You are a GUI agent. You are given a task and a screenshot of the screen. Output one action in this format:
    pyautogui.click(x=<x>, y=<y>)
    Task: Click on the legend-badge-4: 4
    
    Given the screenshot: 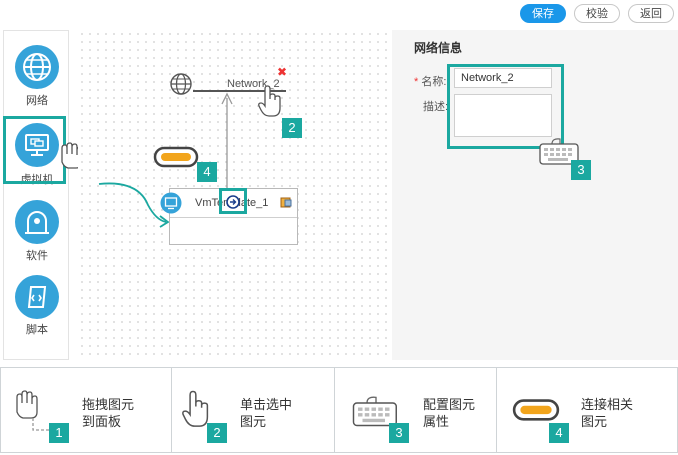 What is the action you would take?
    pyautogui.click(x=559, y=433)
    